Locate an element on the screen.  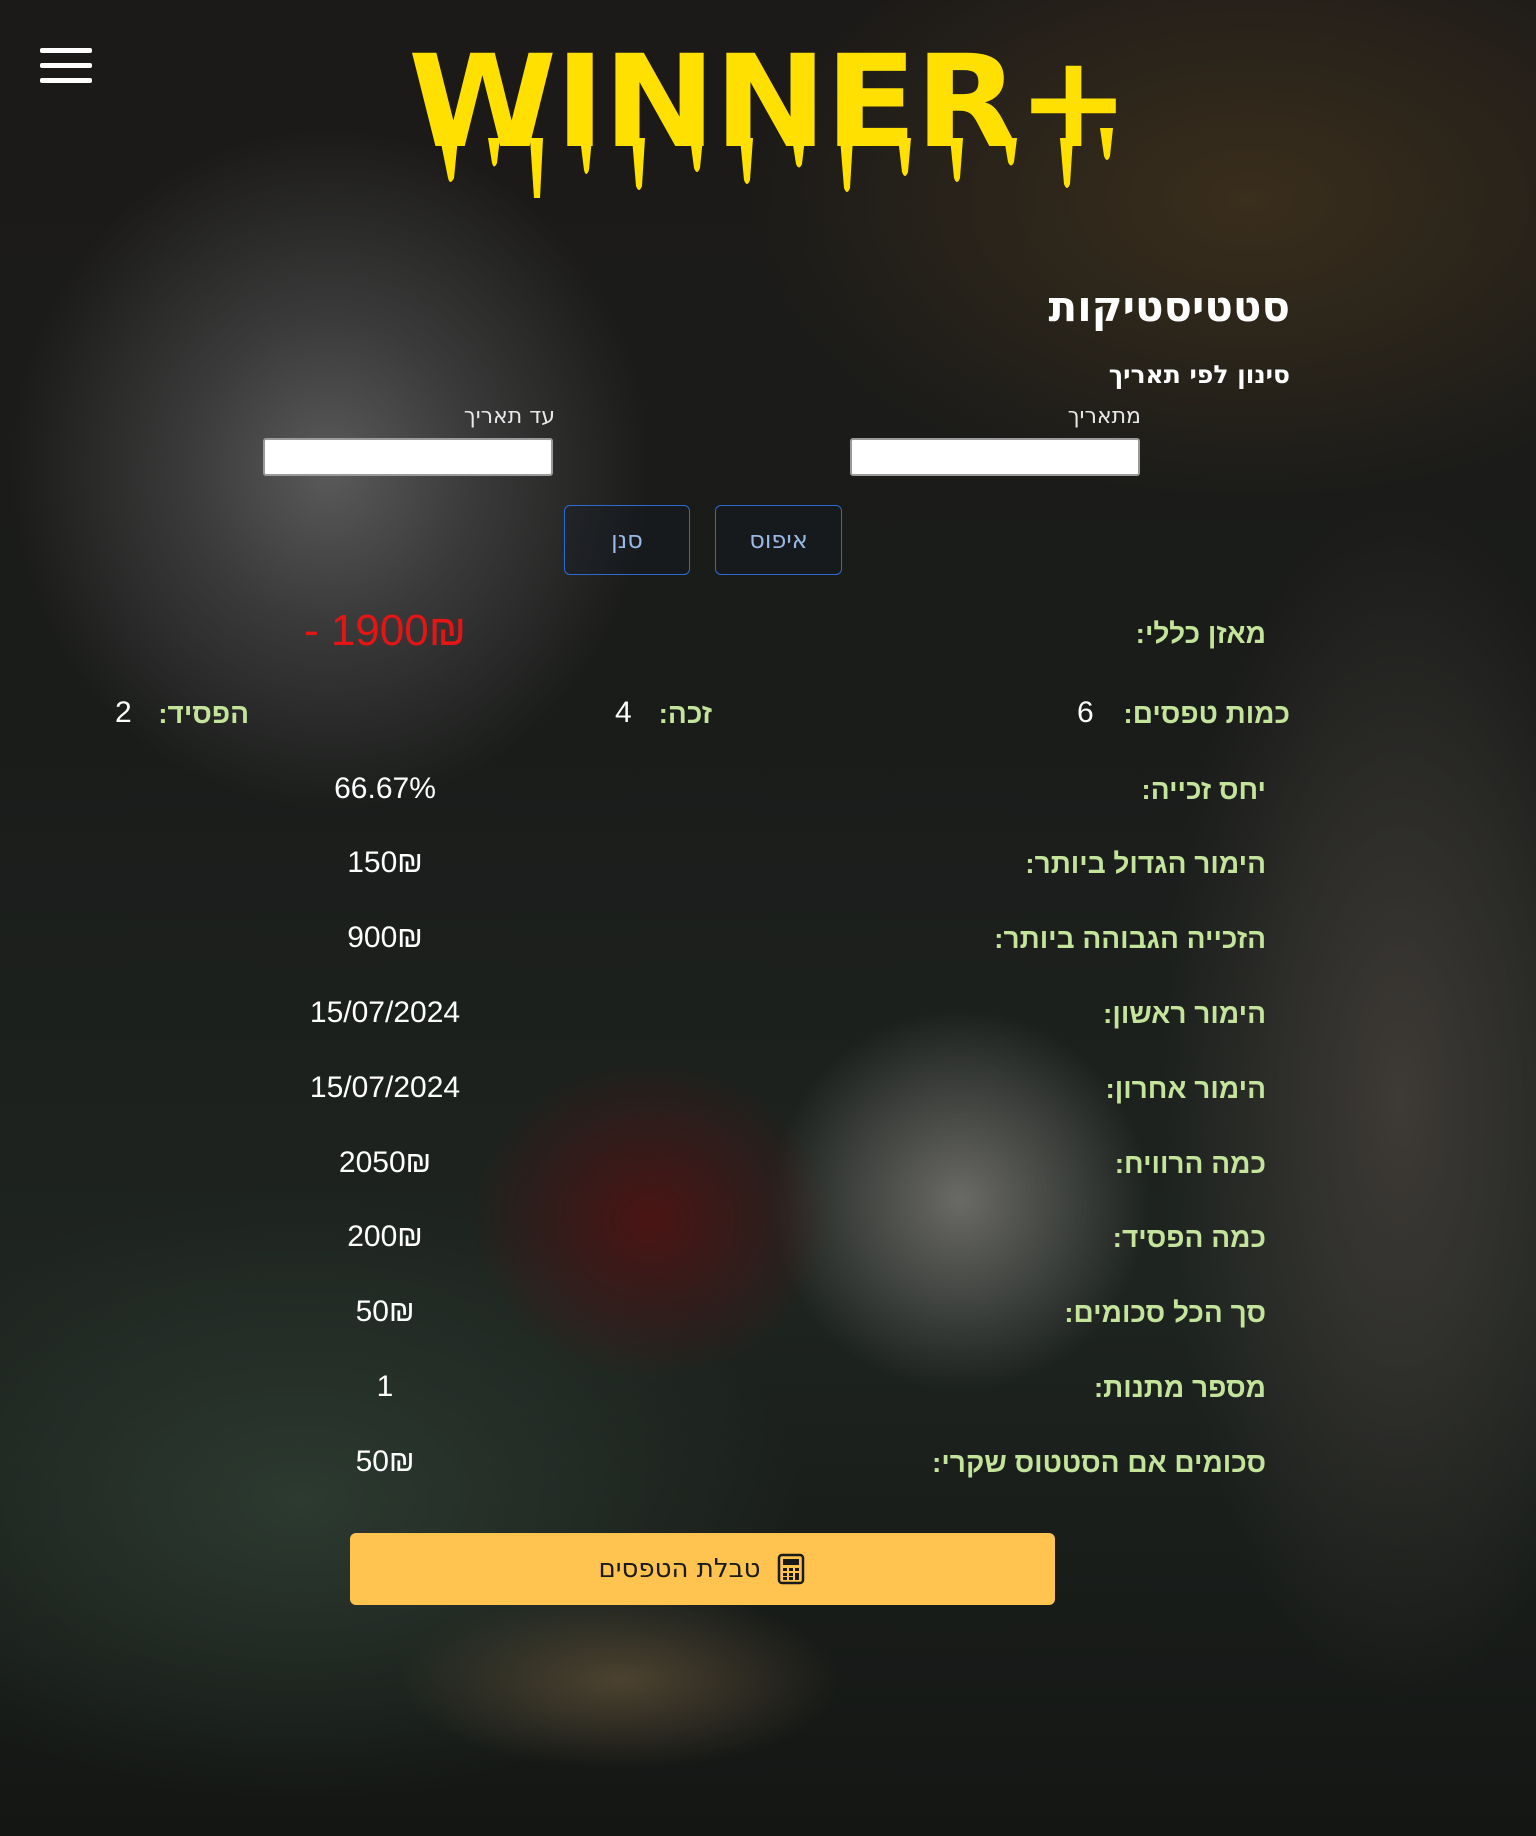
total-profit-value: 2050₪ is located at coordinates (385, 1162).